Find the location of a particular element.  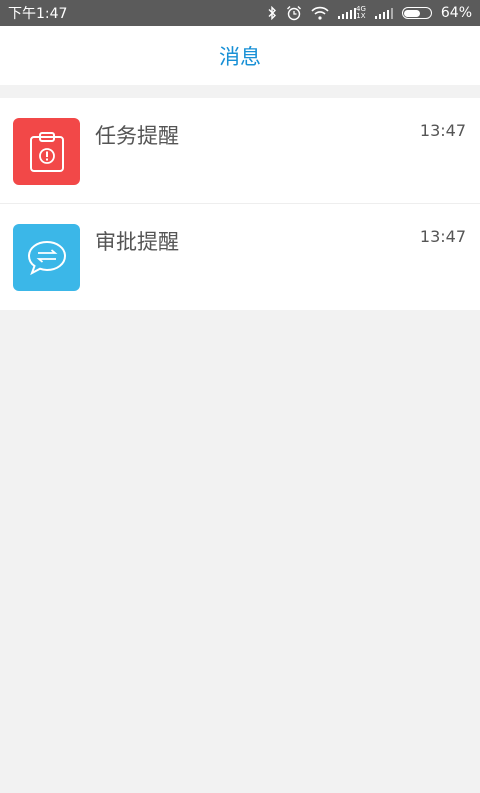

signal-icon is located at coordinates (383, 13).